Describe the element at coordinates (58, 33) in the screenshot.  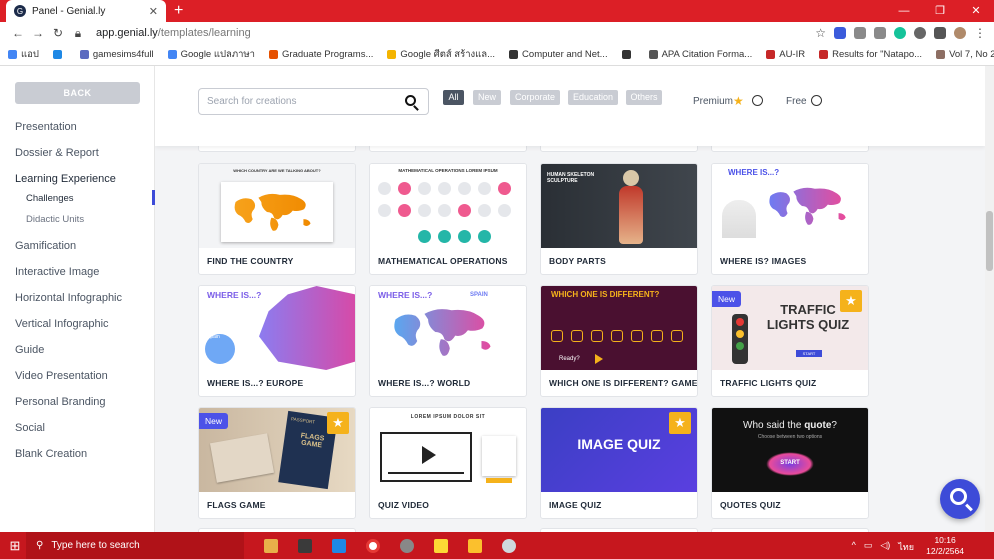
I see `reload-icon: ↻` at that location.